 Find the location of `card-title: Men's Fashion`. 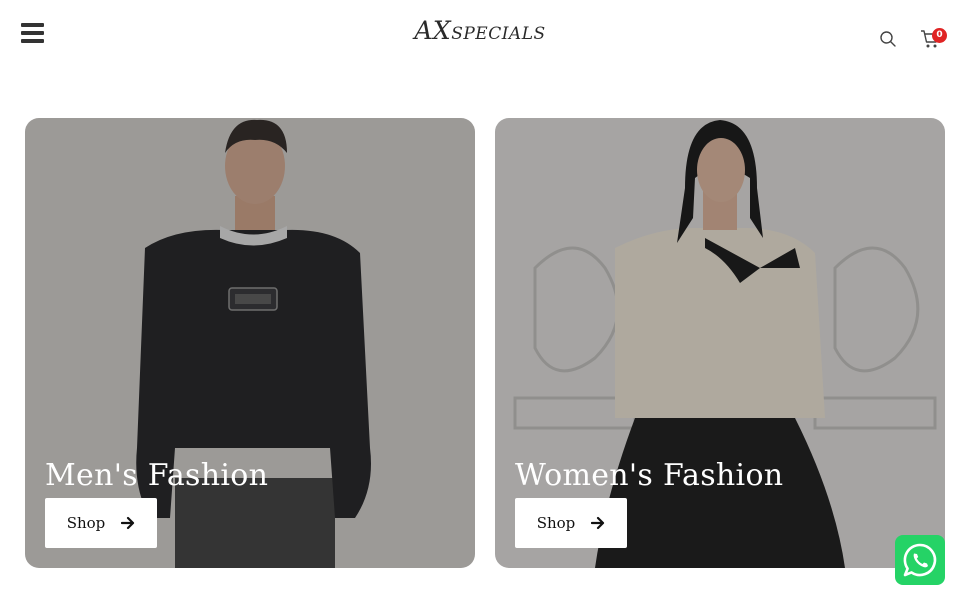

card-title: Men's Fashion is located at coordinates (157, 475).